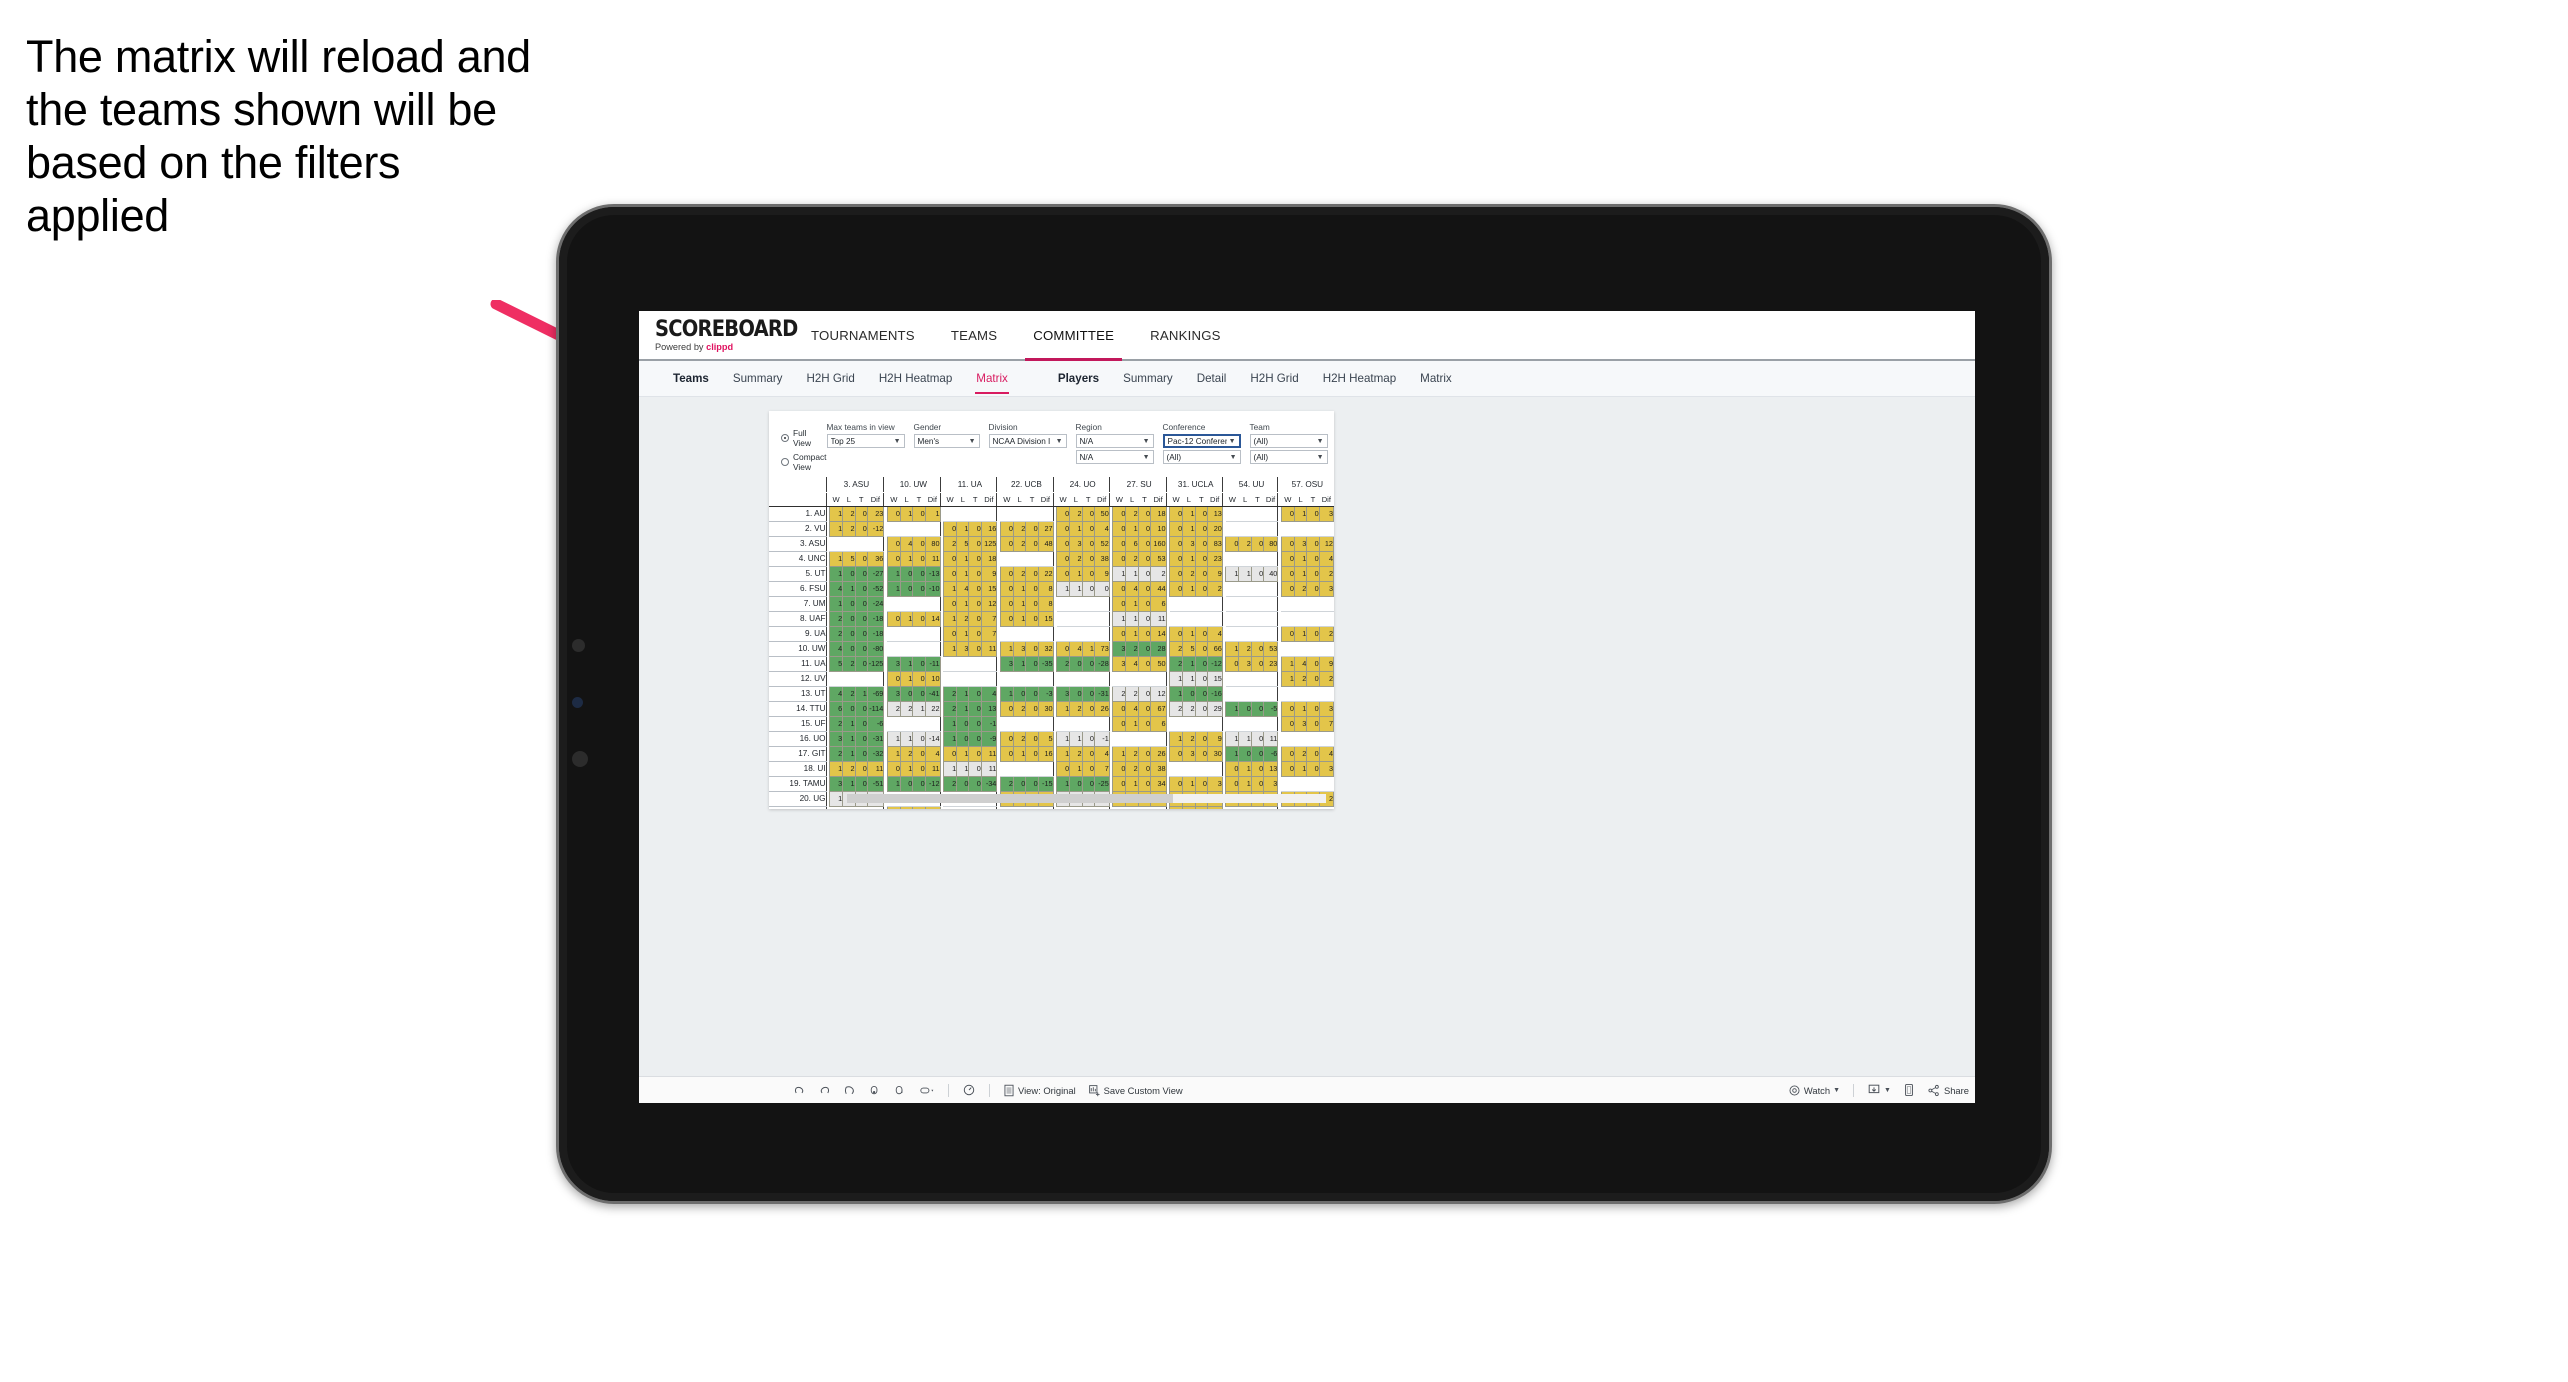 Image resolution: width=2568 pixels, height=1382 pixels. Describe the element at coordinates (798, 604) in the screenshot. I see `matrix-row-label: 7. UM` at that location.